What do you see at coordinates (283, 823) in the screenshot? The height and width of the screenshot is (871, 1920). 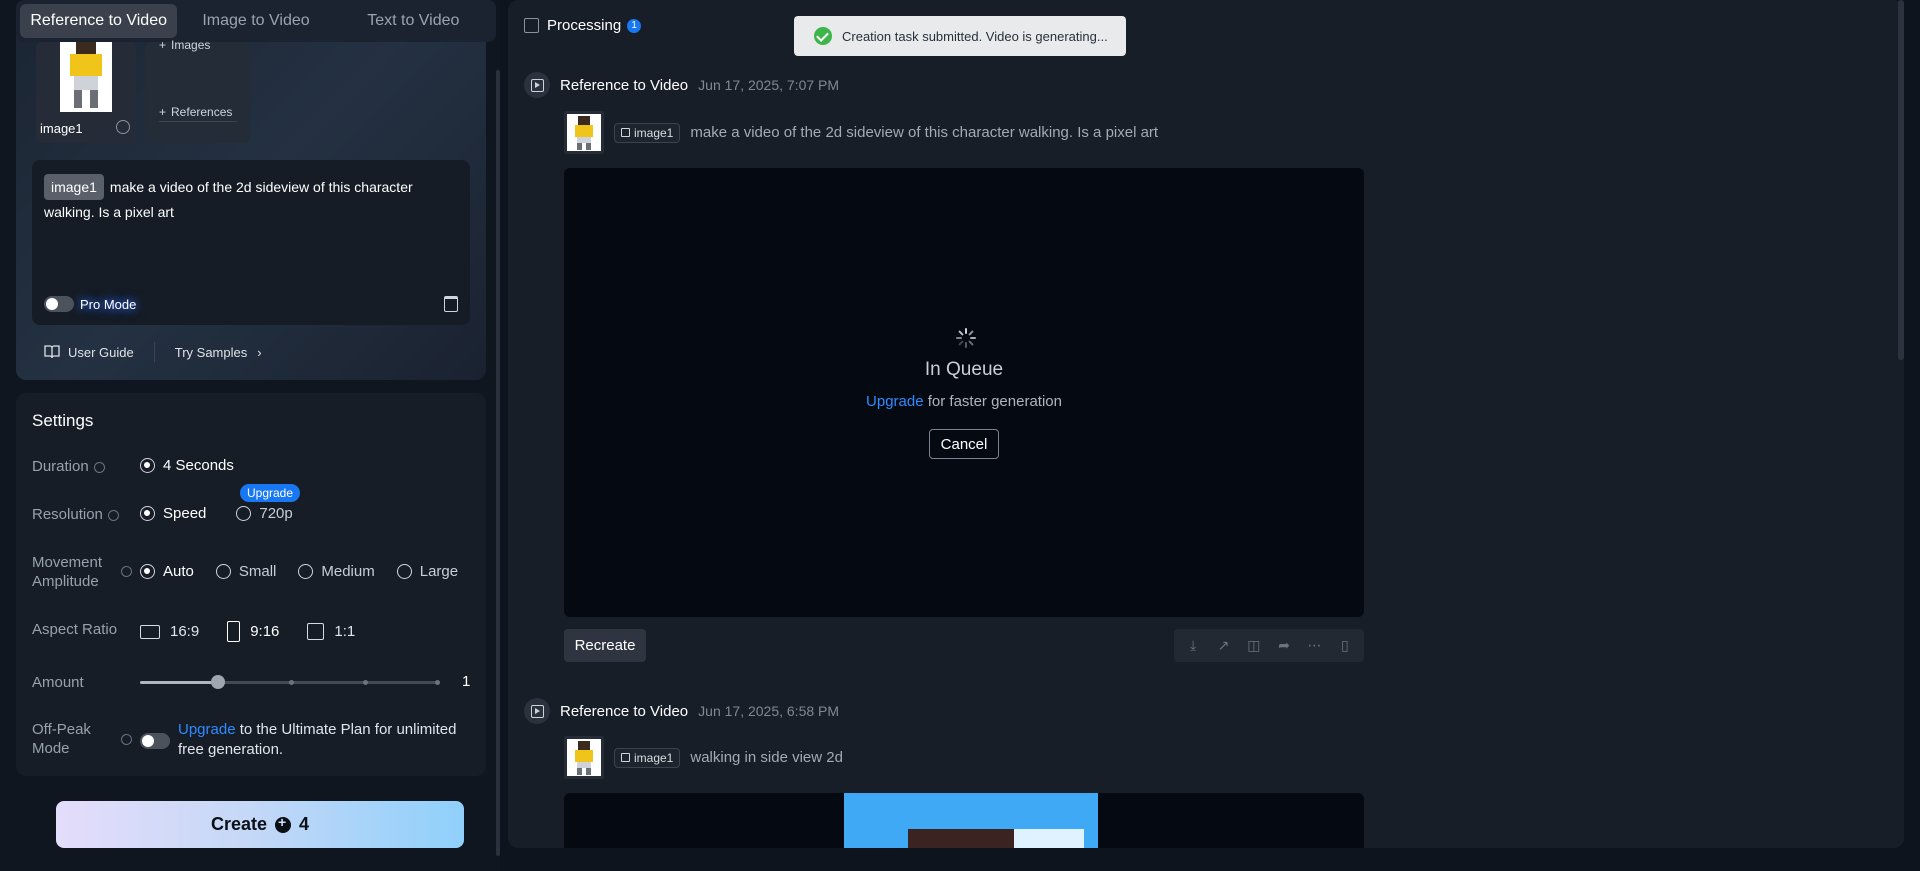 I see `coin-icon` at bounding box center [283, 823].